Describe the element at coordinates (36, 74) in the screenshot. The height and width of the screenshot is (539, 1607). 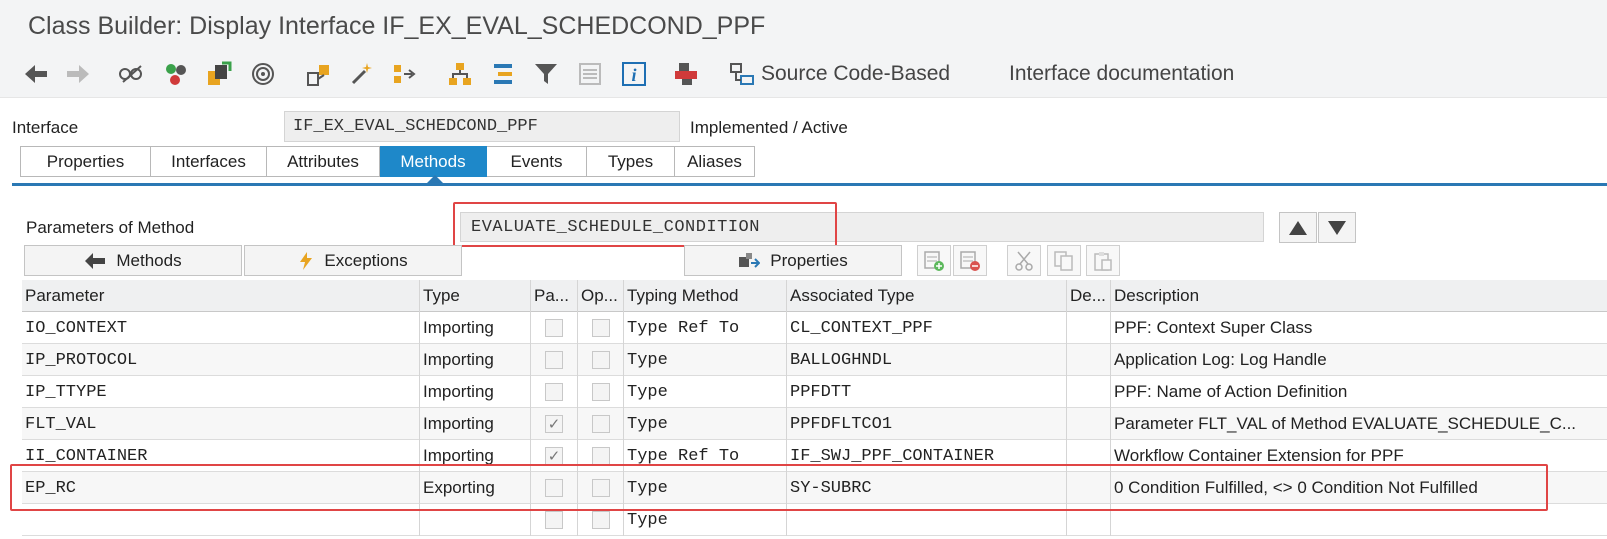
I see `back-arrow-icon` at that location.